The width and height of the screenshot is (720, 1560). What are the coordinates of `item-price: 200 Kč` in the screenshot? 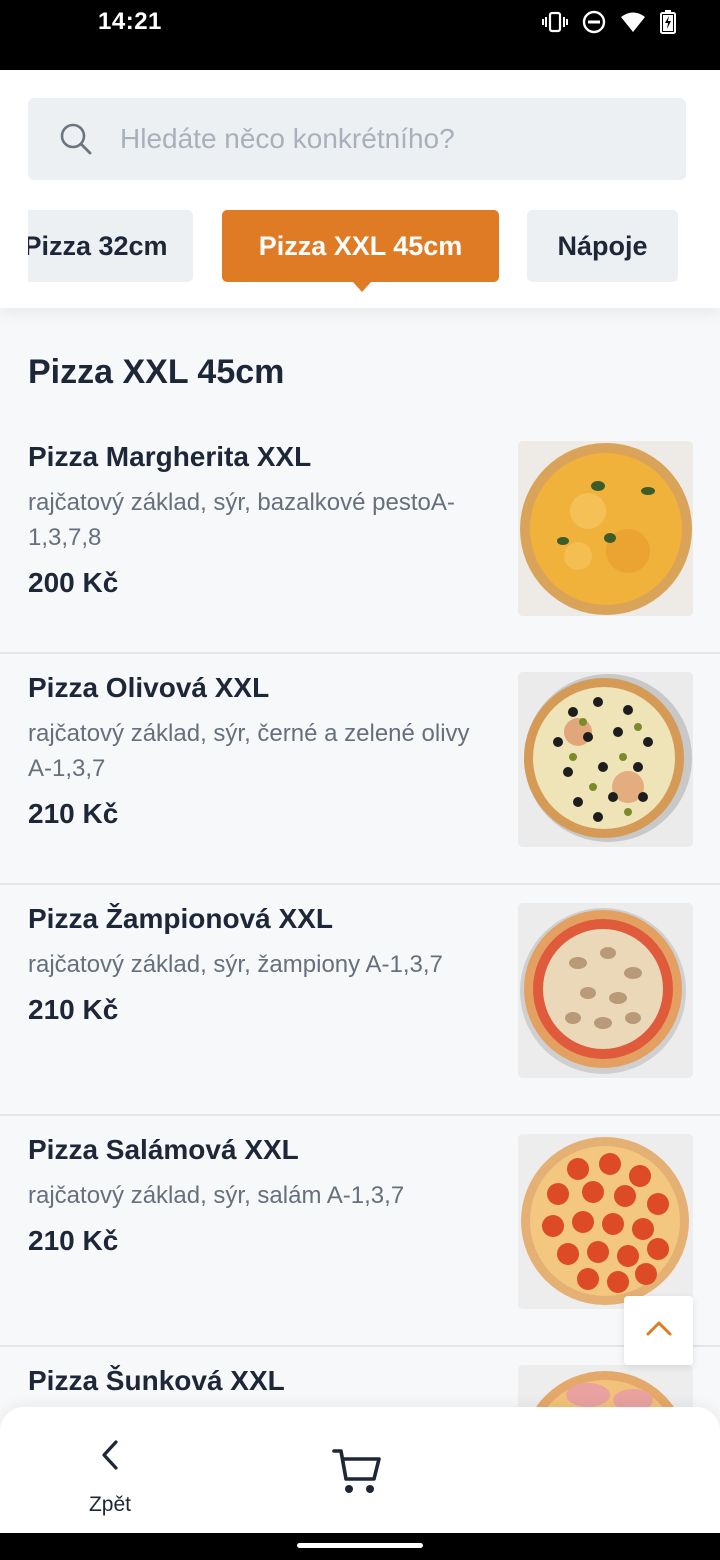 It's located at (73, 582).